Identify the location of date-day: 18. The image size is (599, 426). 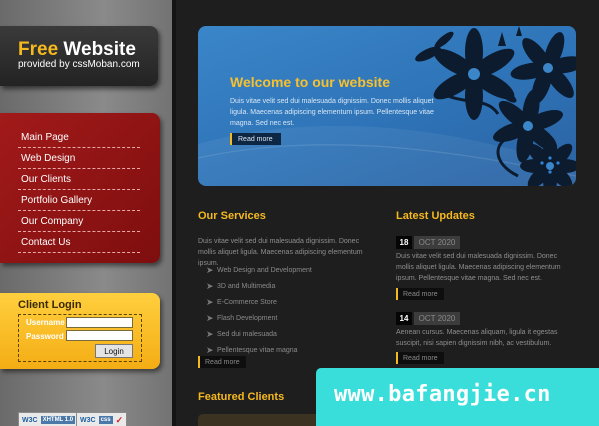
(404, 242).